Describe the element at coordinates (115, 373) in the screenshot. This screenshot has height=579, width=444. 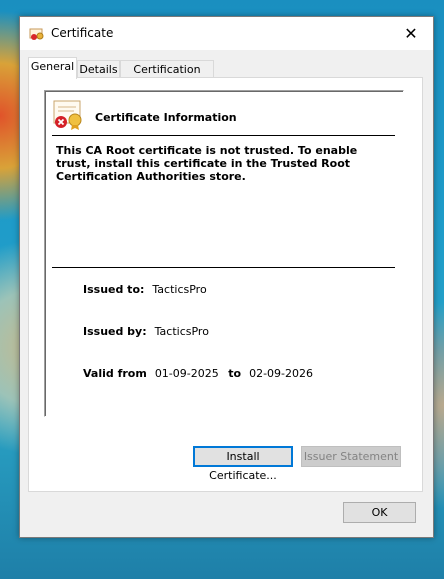
I see `valid-from-label: Valid from` at that location.